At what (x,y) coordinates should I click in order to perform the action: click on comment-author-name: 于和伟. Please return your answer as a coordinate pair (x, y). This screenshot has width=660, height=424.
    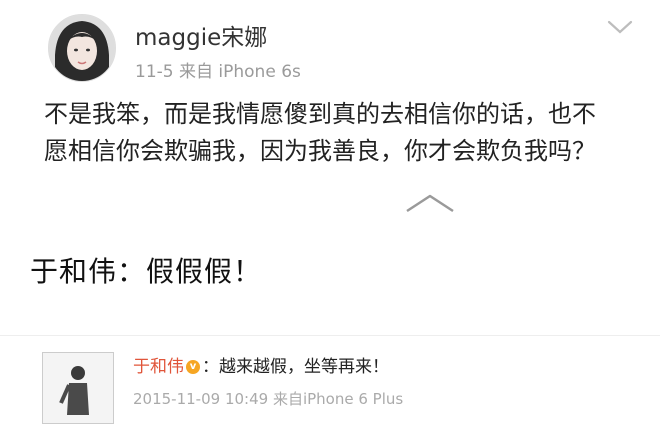
    Looking at the image, I should click on (158, 367).